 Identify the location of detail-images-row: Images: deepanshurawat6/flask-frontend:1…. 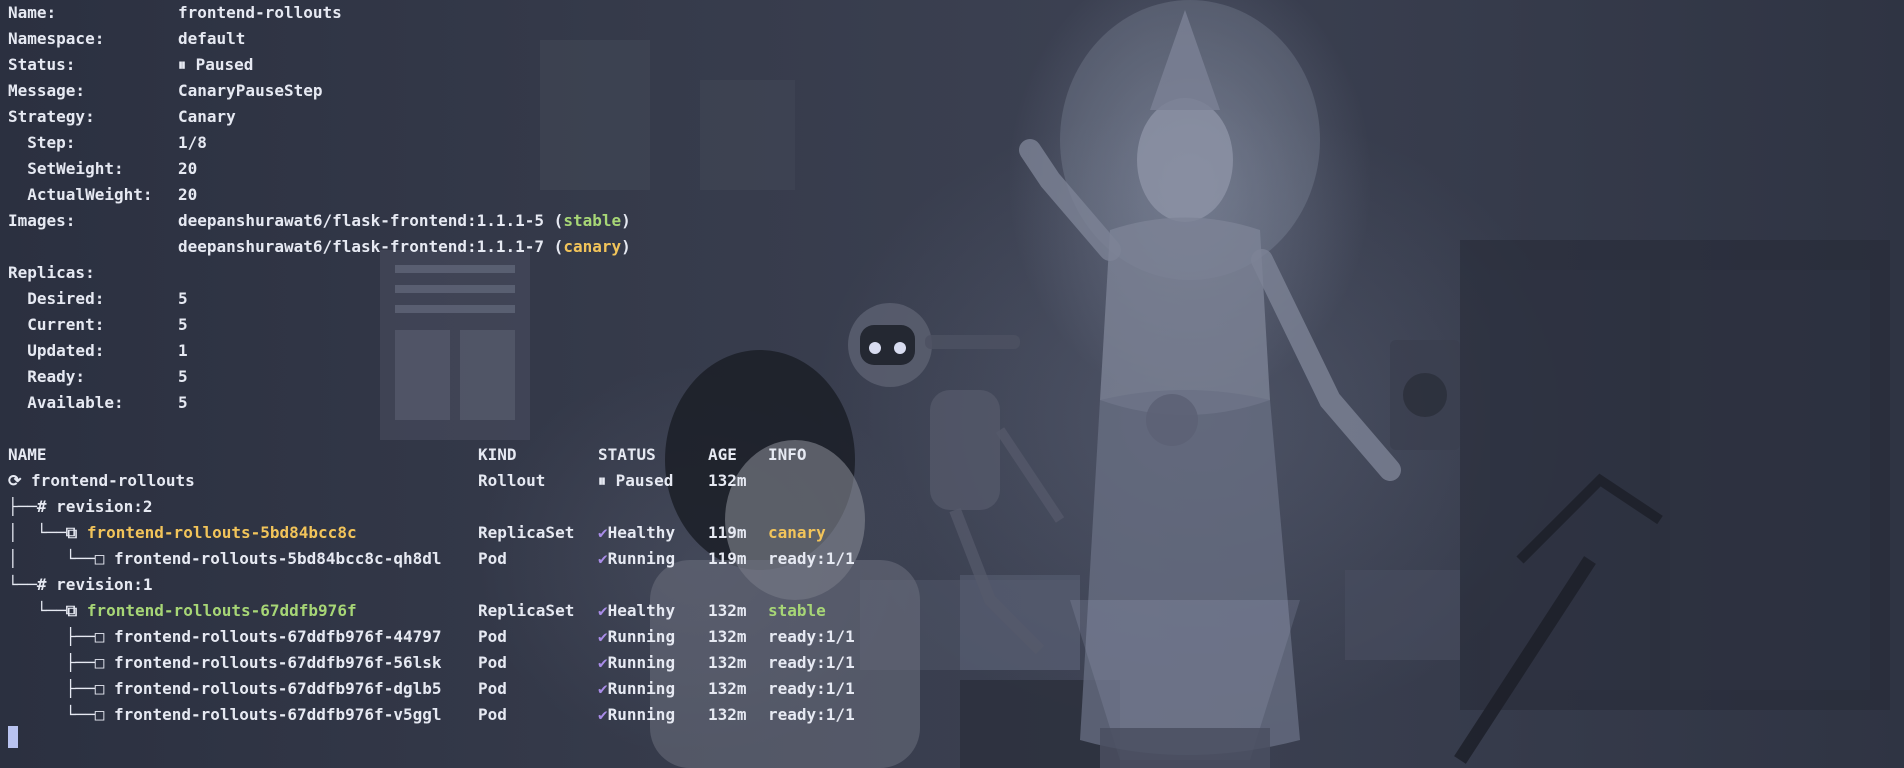
(319, 221).